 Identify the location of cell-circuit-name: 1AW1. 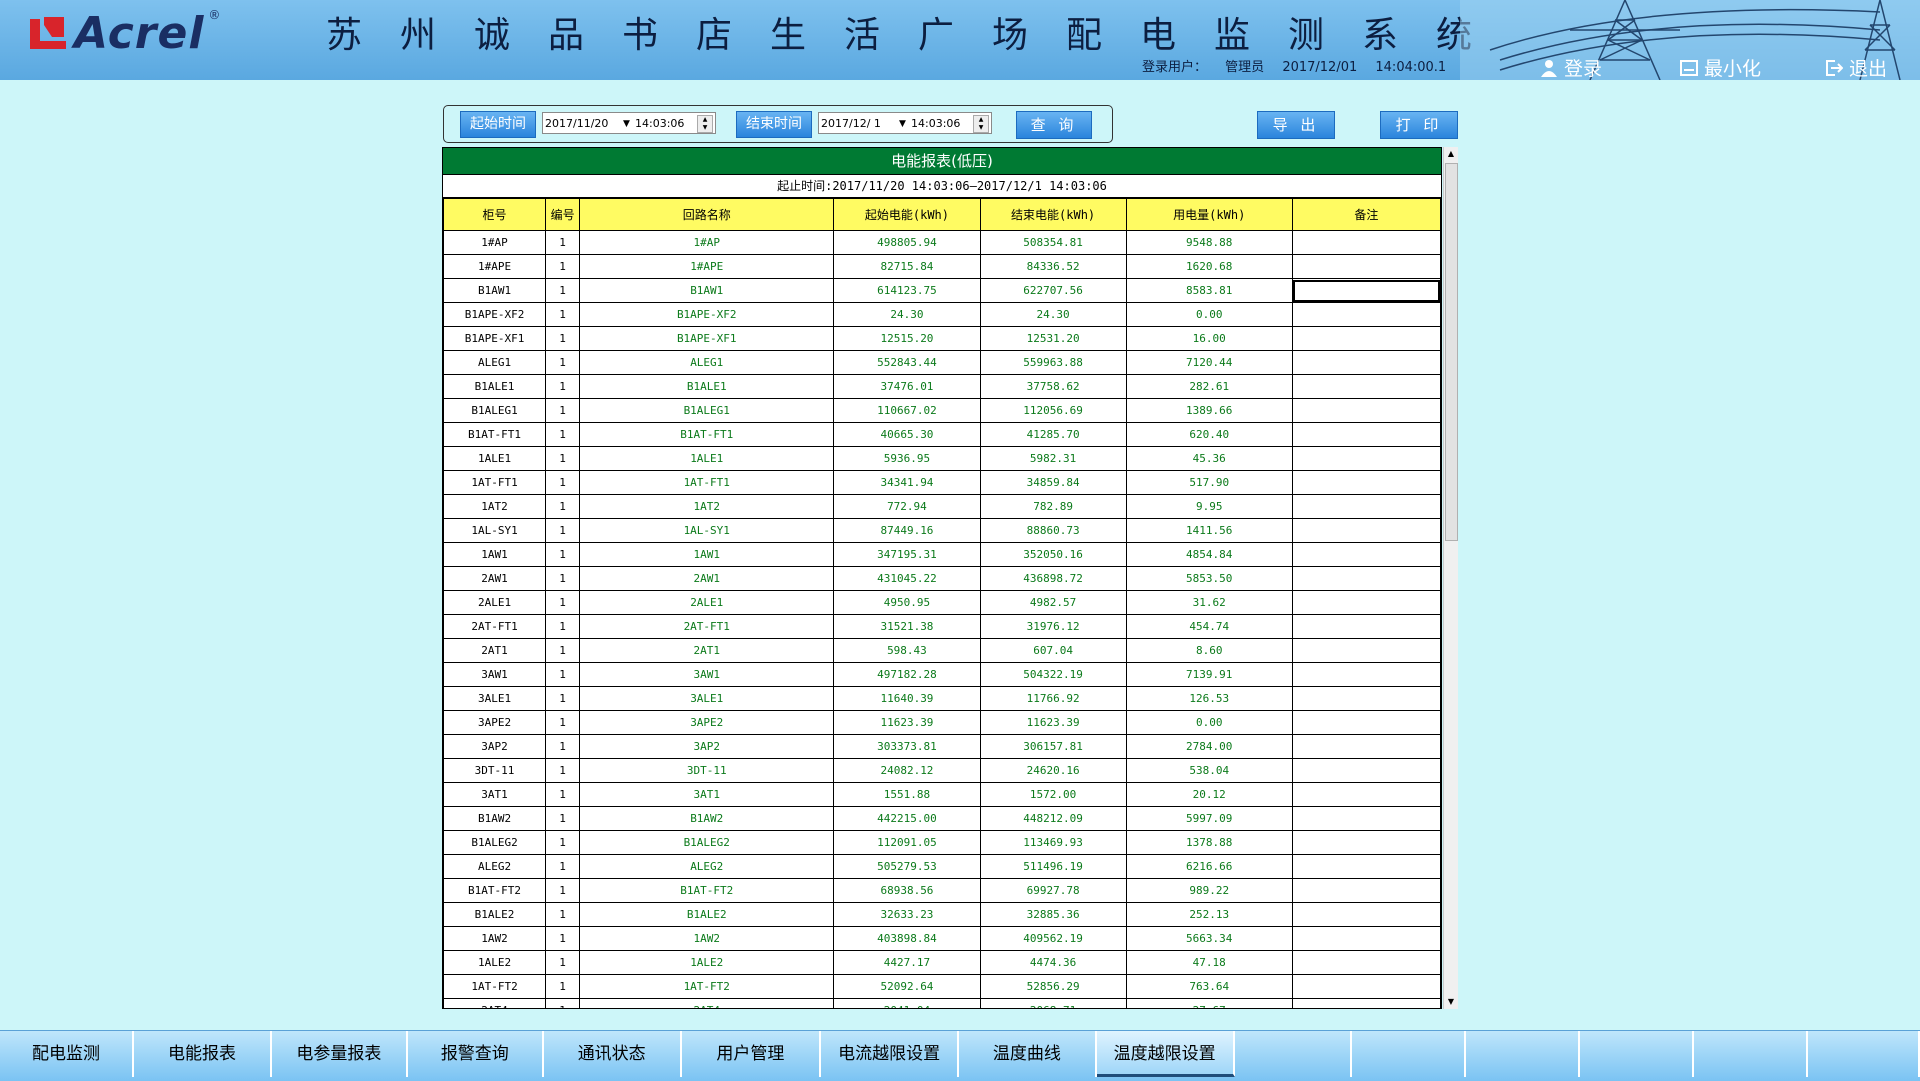
(707, 554).